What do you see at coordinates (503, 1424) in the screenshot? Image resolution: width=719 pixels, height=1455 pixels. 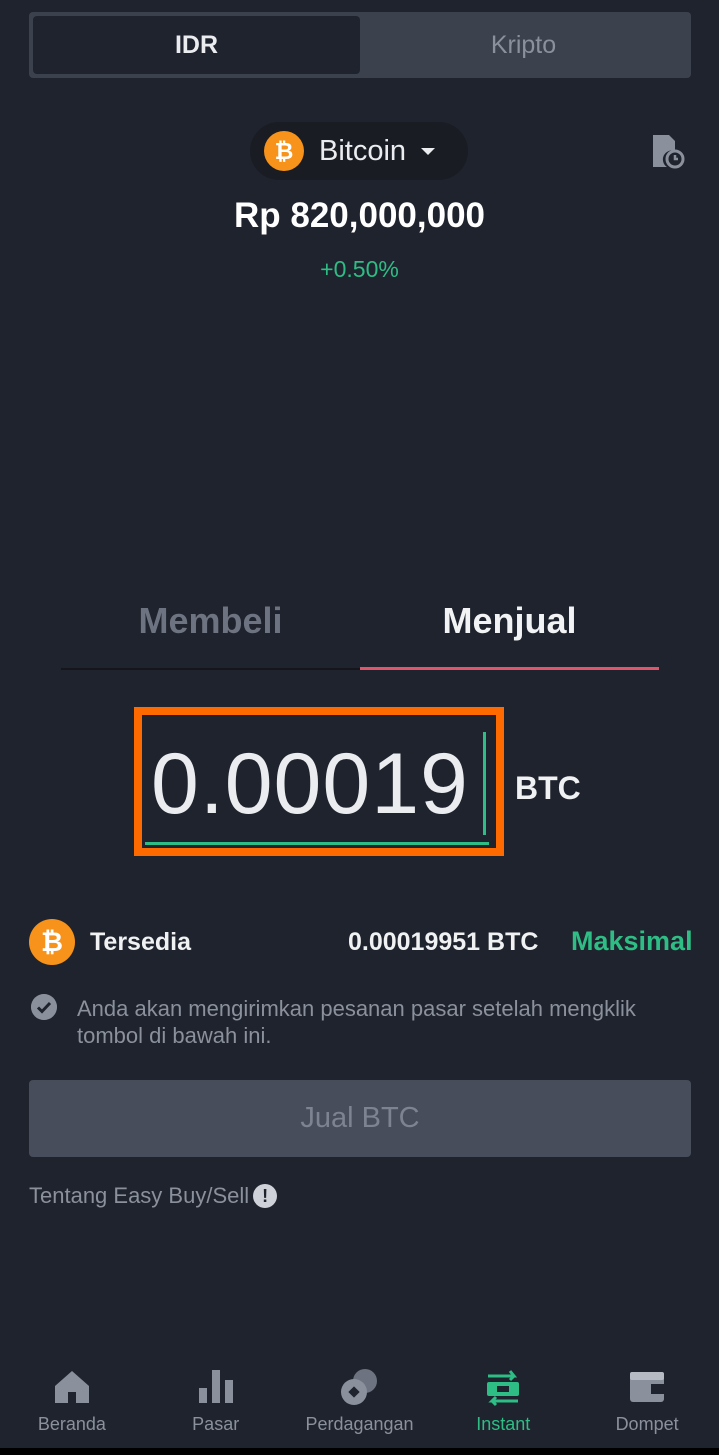 I see `nav-label: Instant` at bounding box center [503, 1424].